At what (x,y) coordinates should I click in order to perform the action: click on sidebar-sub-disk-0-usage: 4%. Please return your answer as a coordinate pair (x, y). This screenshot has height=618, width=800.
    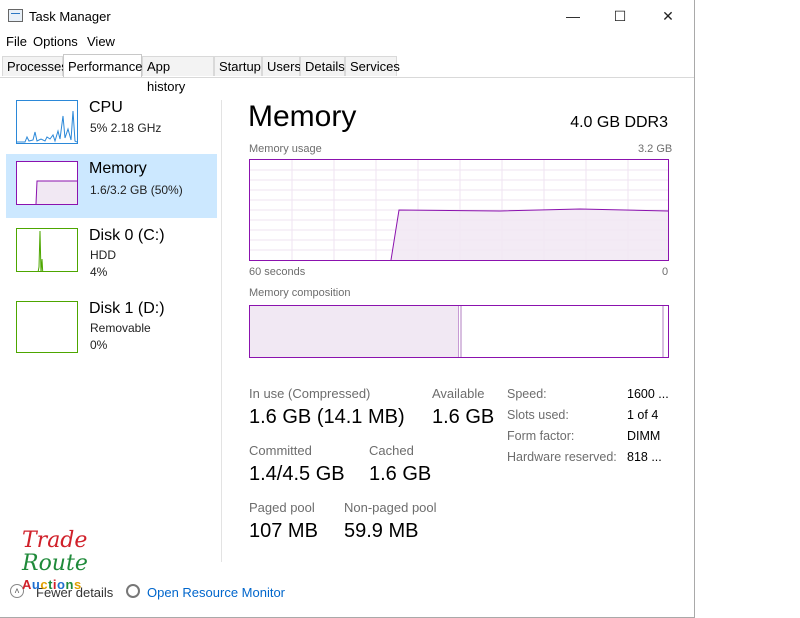
    Looking at the image, I should click on (99, 272).